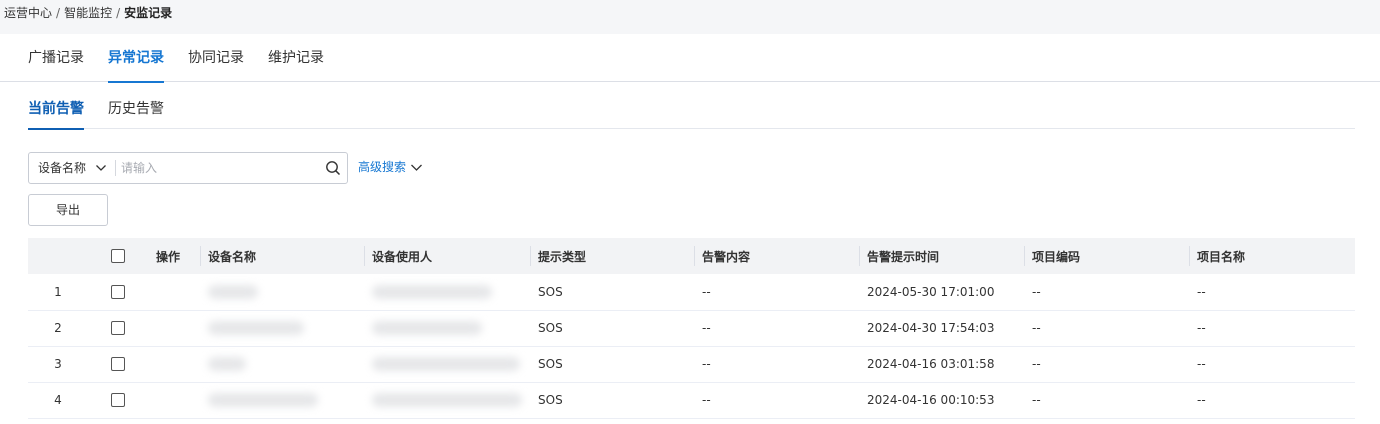 This screenshot has height=424, width=1380. I want to click on table-row: 3 SOS -- 2024-04-16 03:01:58 -- --, so click(691, 364).